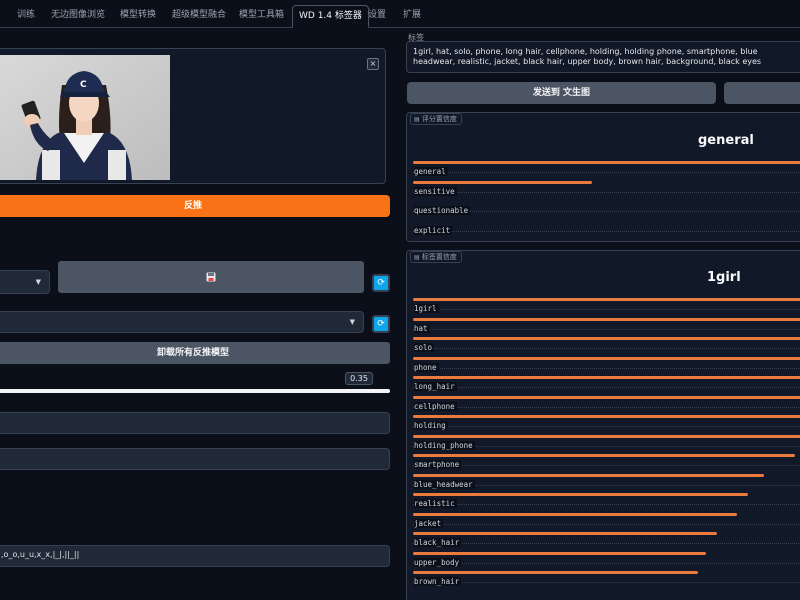 The height and width of the screenshot is (600, 800). Describe the element at coordinates (373, 64) in the screenshot. I see `close-image-button: ×` at that location.